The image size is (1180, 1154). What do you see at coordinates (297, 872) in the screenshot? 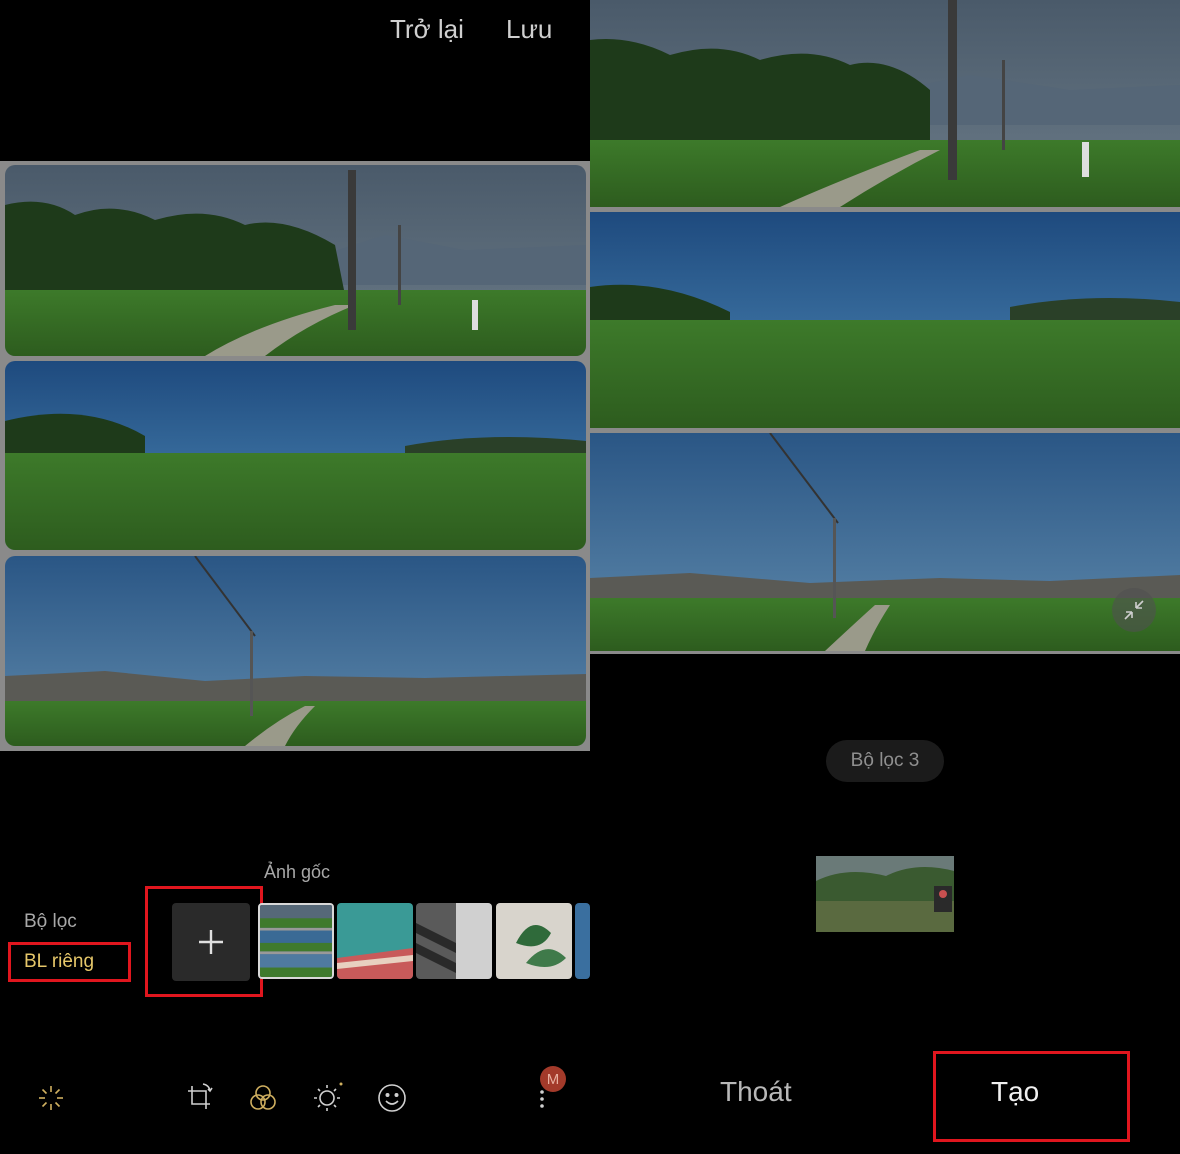
I see `original-photo-label: Ảnh gốc` at bounding box center [297, 872].